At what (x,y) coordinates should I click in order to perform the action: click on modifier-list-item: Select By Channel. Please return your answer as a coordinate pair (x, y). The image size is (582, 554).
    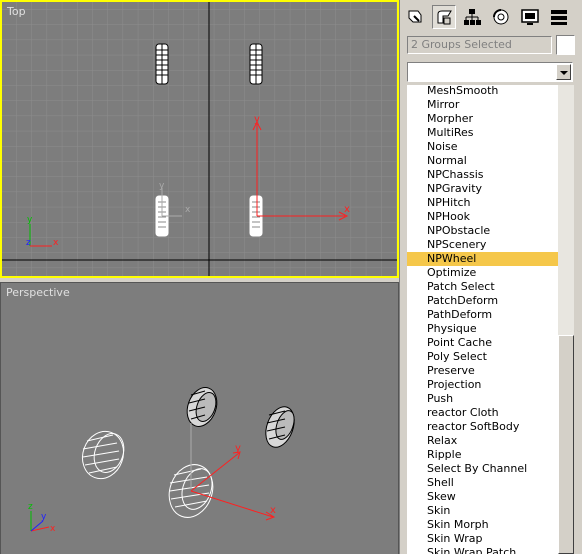
    Looking at the image, I should click on (482, 469).